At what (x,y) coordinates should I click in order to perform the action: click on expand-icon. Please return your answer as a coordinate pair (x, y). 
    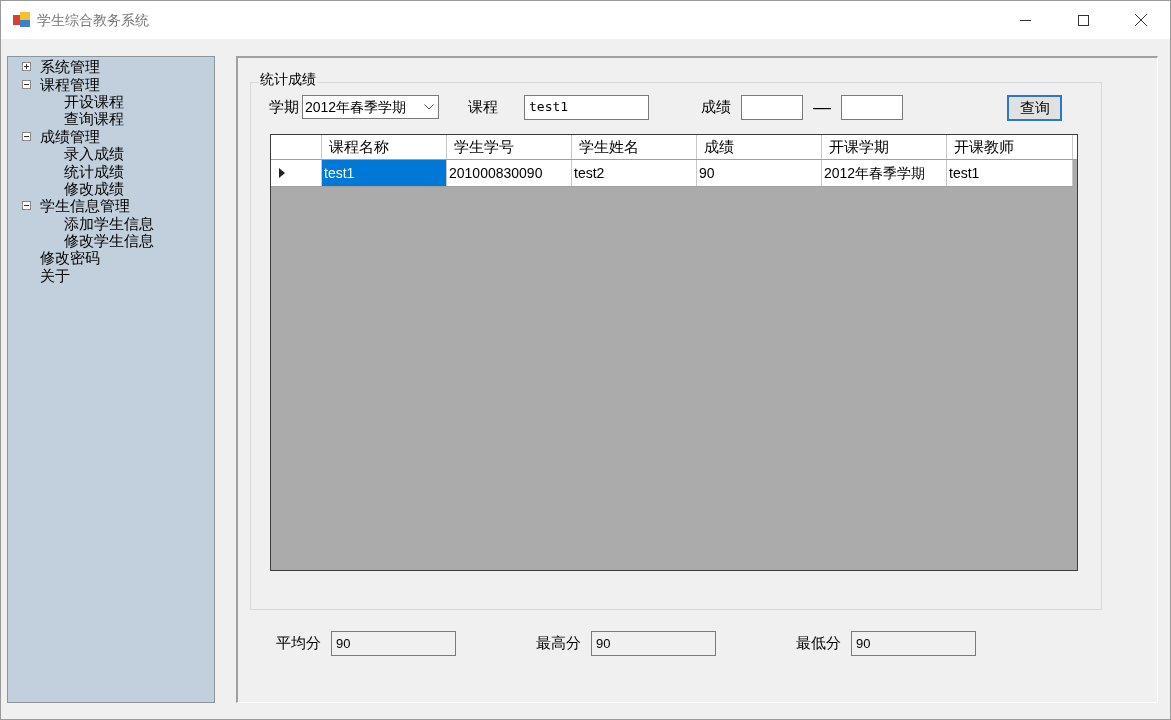
    Looking at the image, I should click on (26, 67).